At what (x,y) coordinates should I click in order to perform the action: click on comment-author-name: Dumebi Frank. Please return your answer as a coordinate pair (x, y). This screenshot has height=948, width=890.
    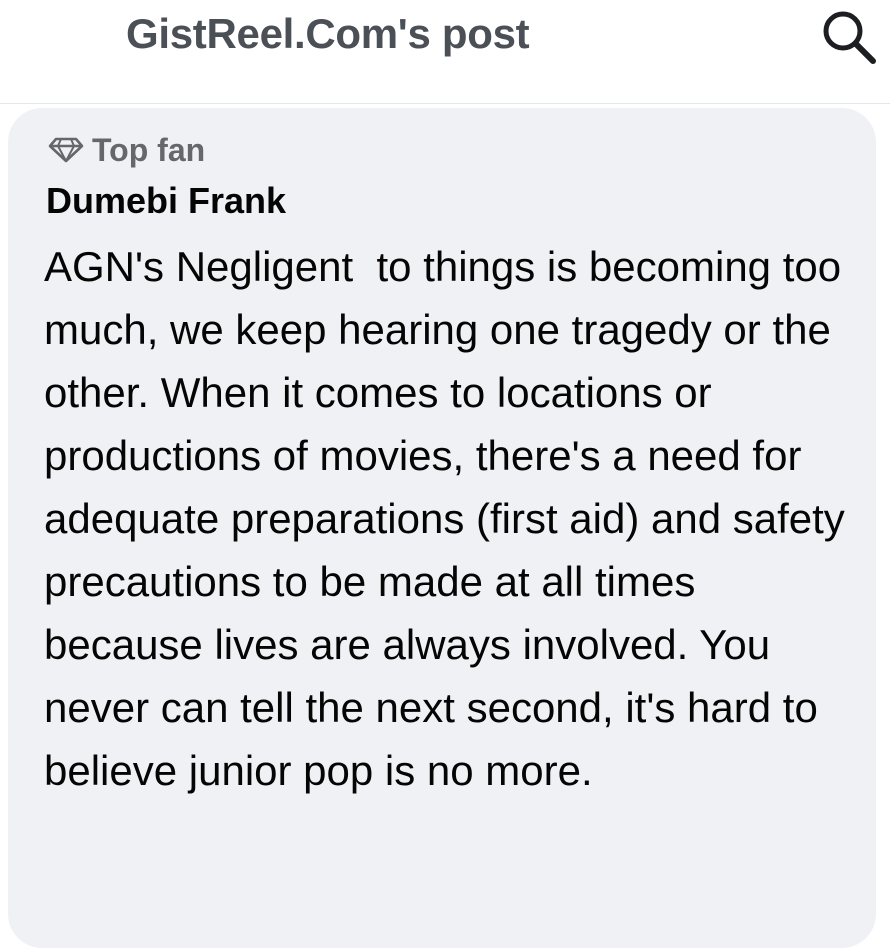
    Looking at the image, I should click on (166, 201).